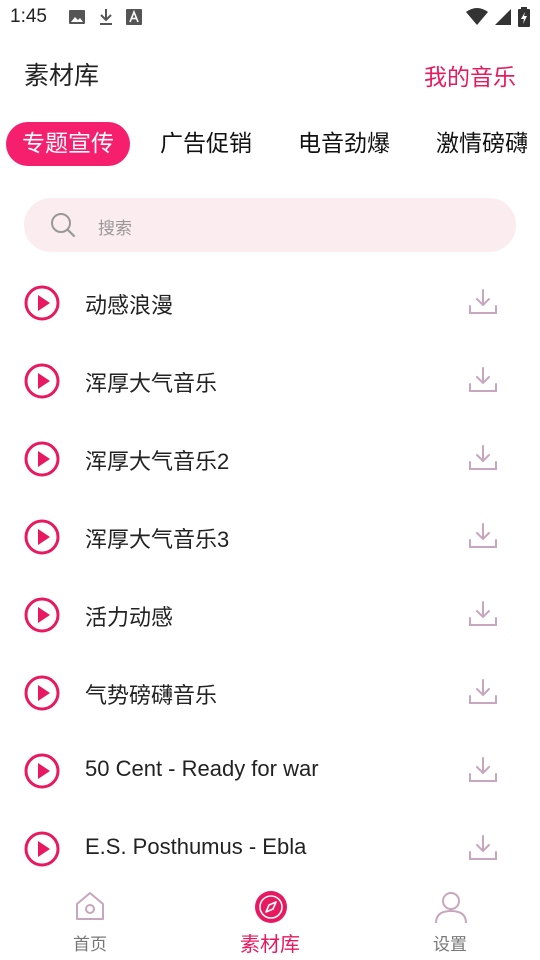 This screenshot has width=540, height=960. I want to click on nav-home-label: 首页, so click(90, 945).